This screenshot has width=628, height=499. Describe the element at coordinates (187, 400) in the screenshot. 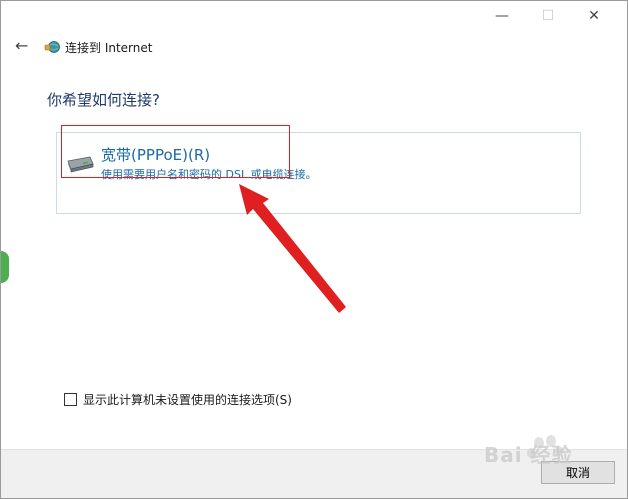

I see `checkbox-label: 显示此计算机未设置使用的连接选项(S)` at that location.